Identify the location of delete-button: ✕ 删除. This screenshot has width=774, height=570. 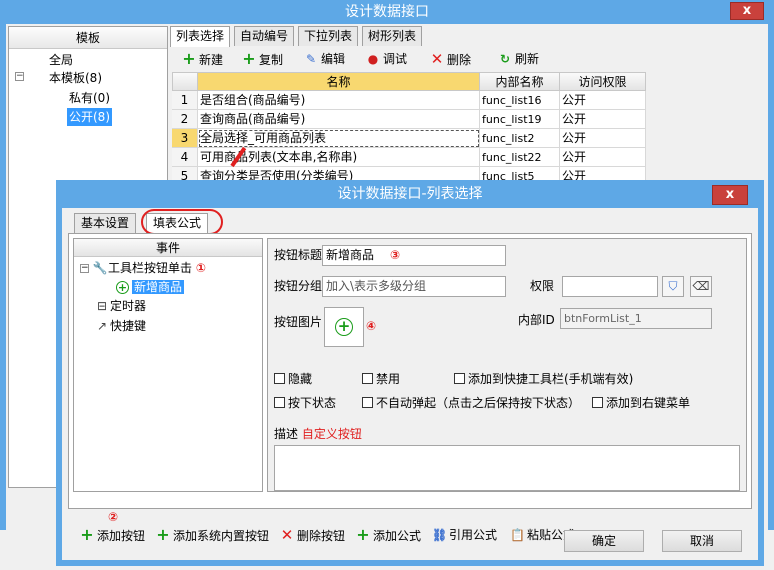
(450, 59).